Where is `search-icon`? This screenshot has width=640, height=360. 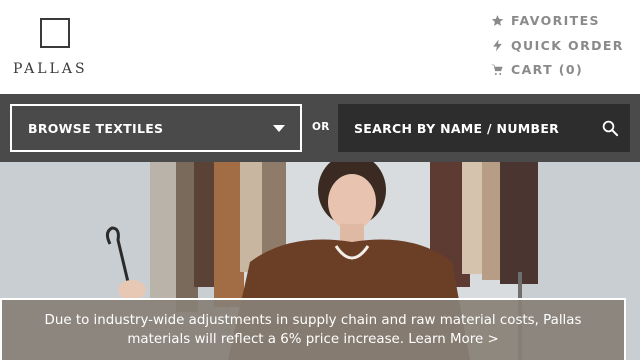 search-icon is located at coordinates (610, 128).